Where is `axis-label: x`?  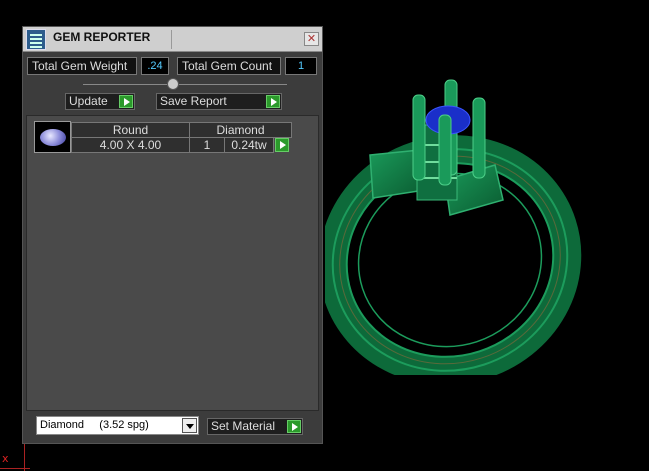 axis-label: x is located at coordinates (5, 458).